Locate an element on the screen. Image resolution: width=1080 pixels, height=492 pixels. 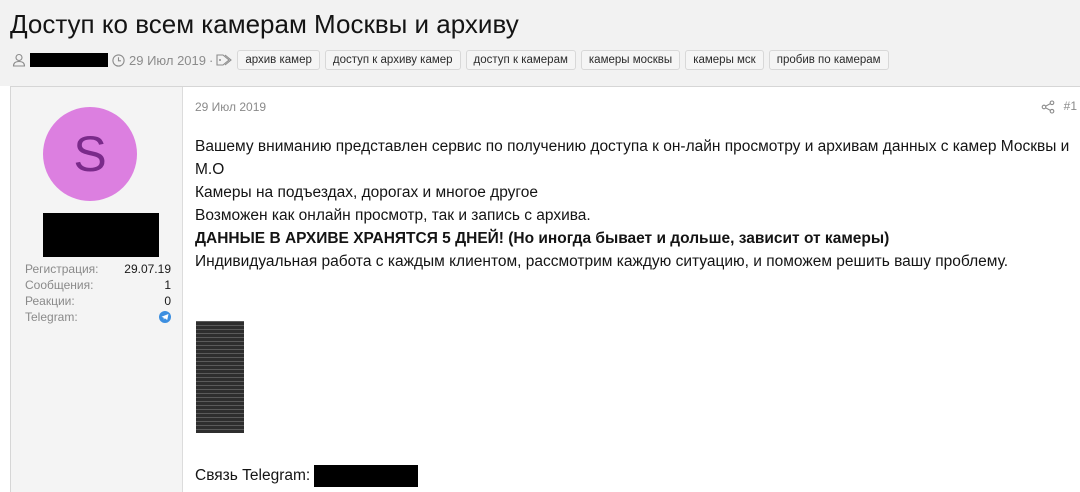
stat-telegram: Telegram: is located at coordinates (98, 317).